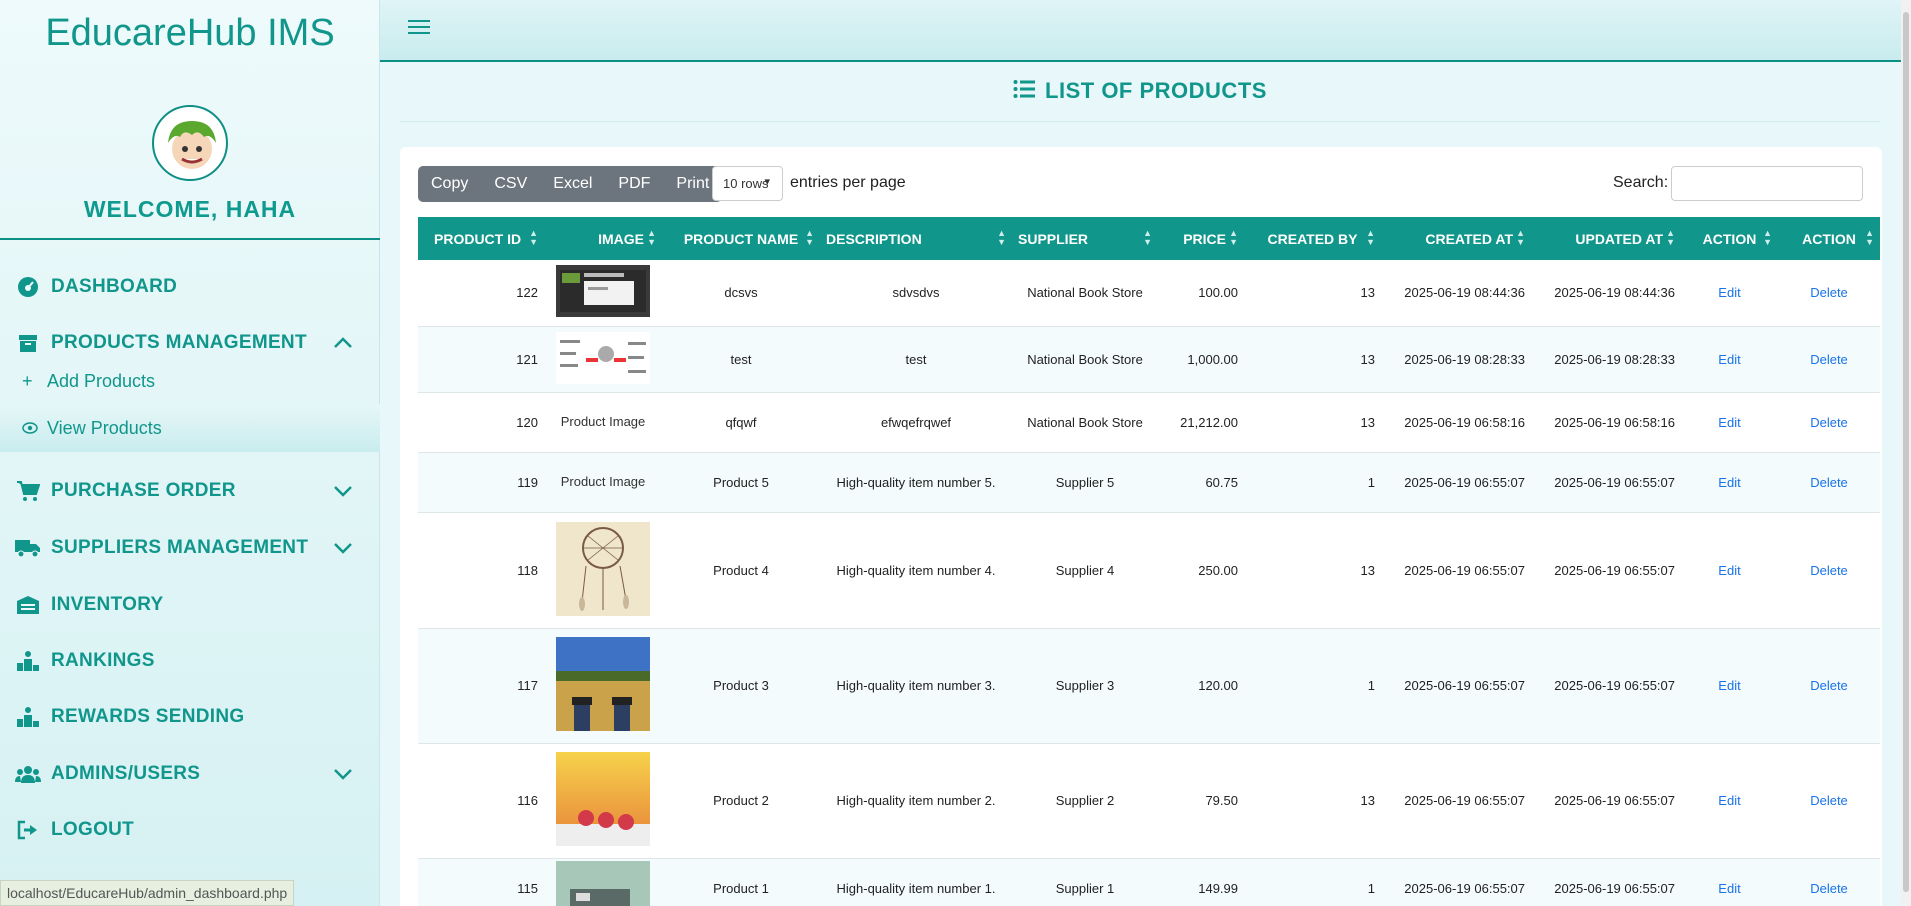  What do you see at coordinates (1085, 359) in the screenshot?
I see `cell-supplier: National Book Store` at bounding box center [1085, 359].